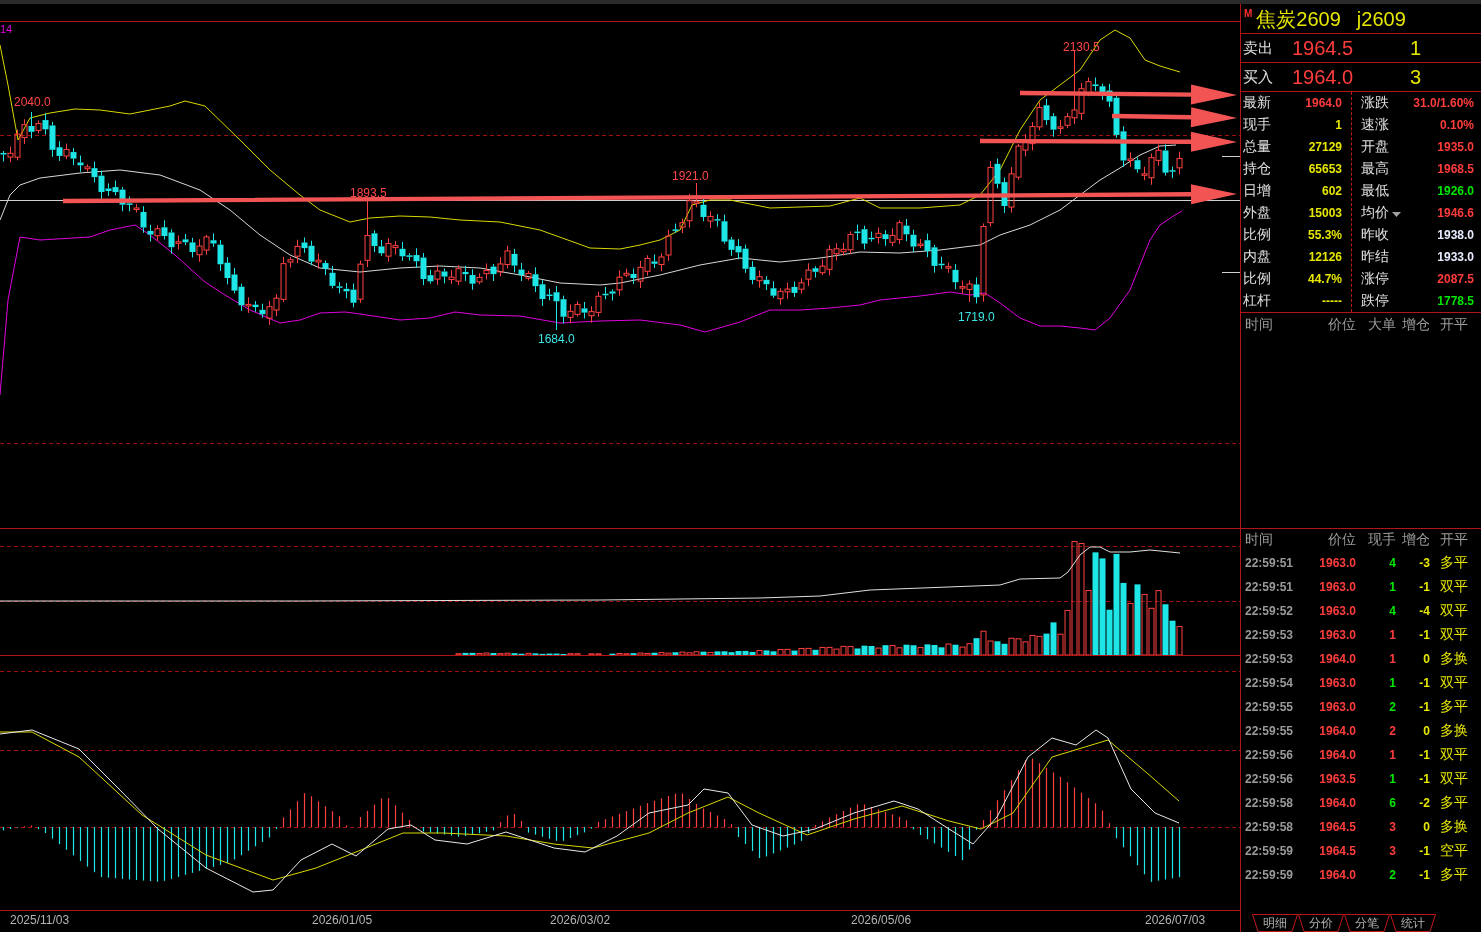  Describe the element at coordinates (1375, 257) in the screenshot. I see `quote-label: 昨结` at that location.